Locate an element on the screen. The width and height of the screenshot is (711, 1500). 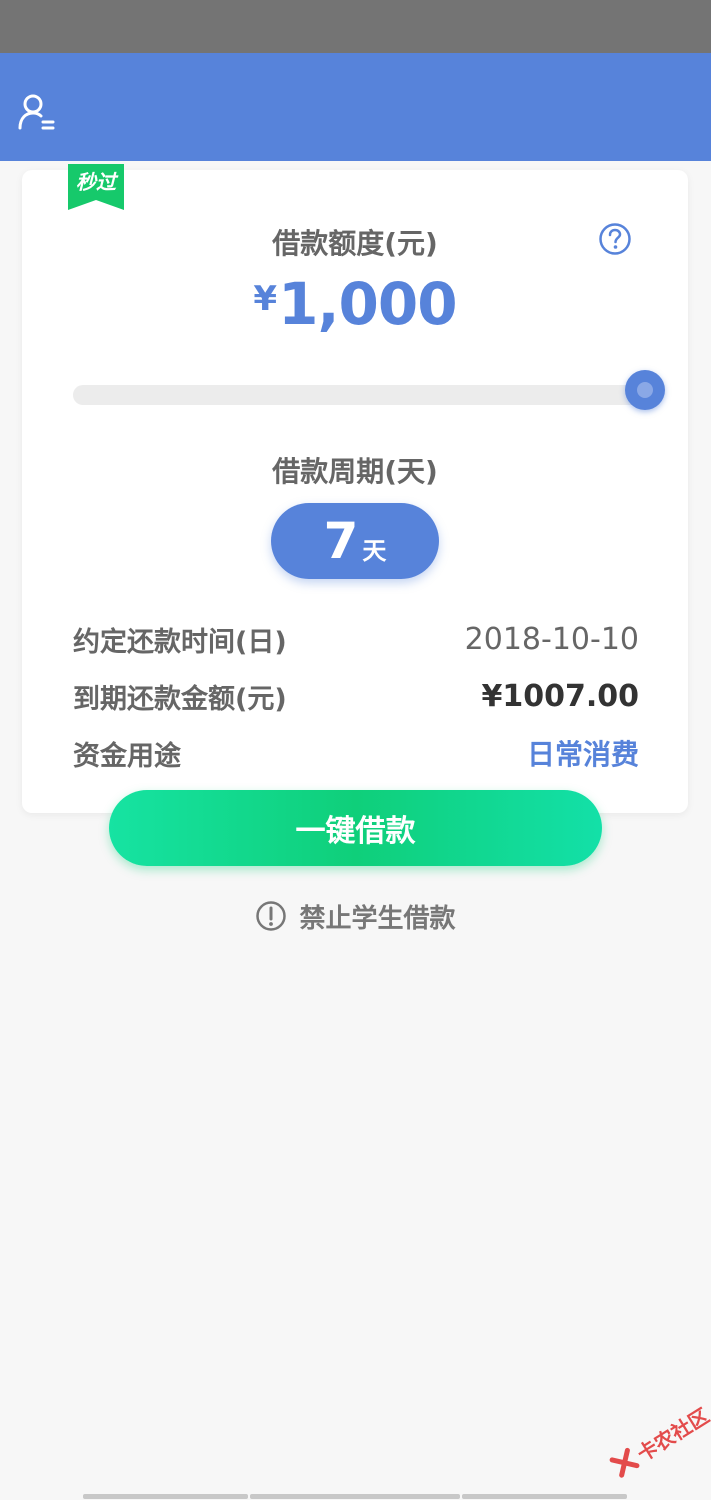
ribbon-label: 秒过 is located at coordinates (96, 182).